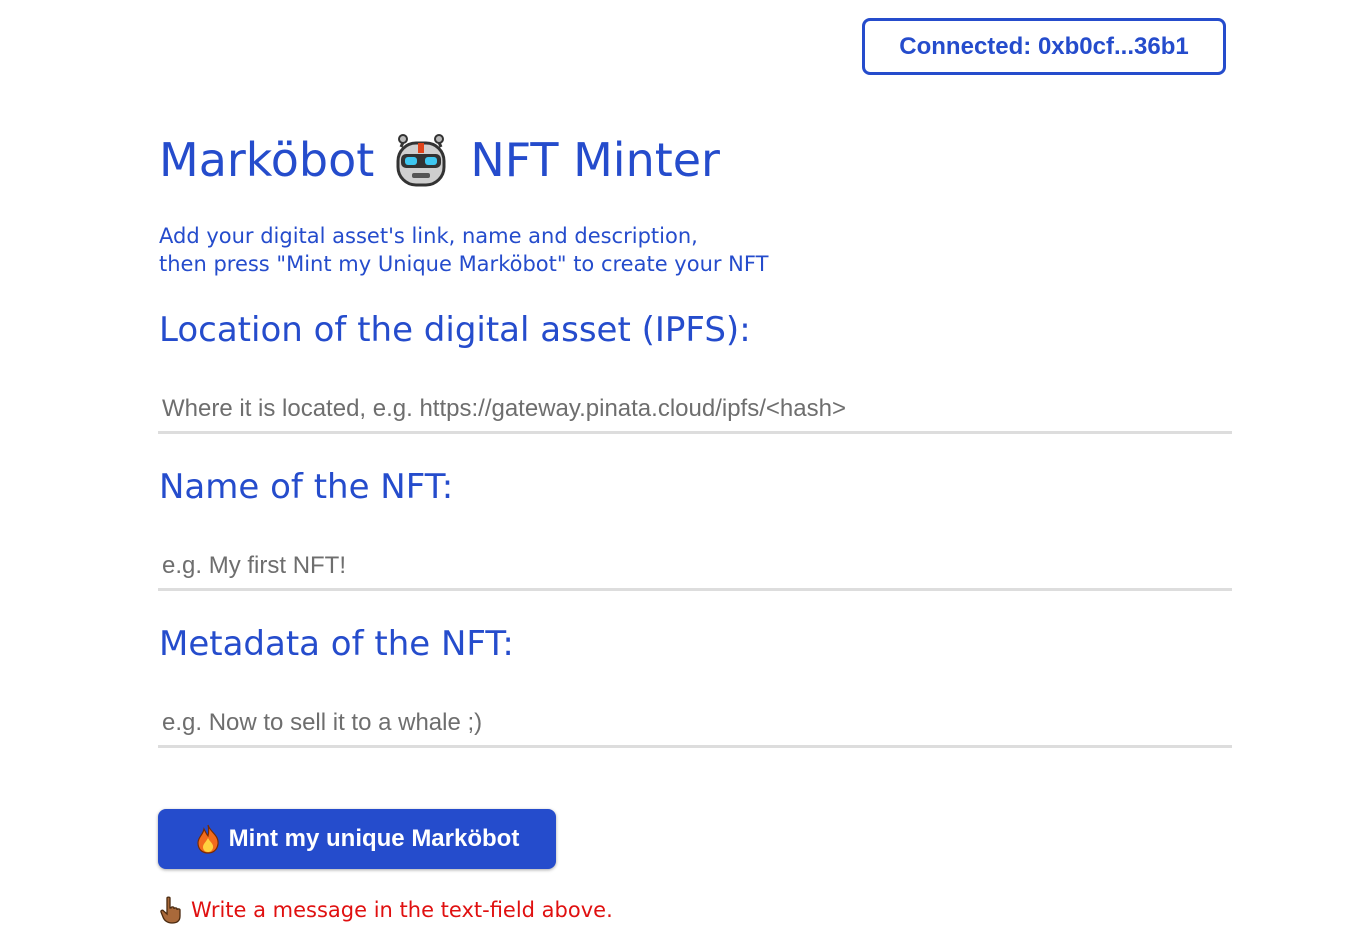 This screenshot has height=951, width=1363. I want to click on fire-icon, so click(208, 839).